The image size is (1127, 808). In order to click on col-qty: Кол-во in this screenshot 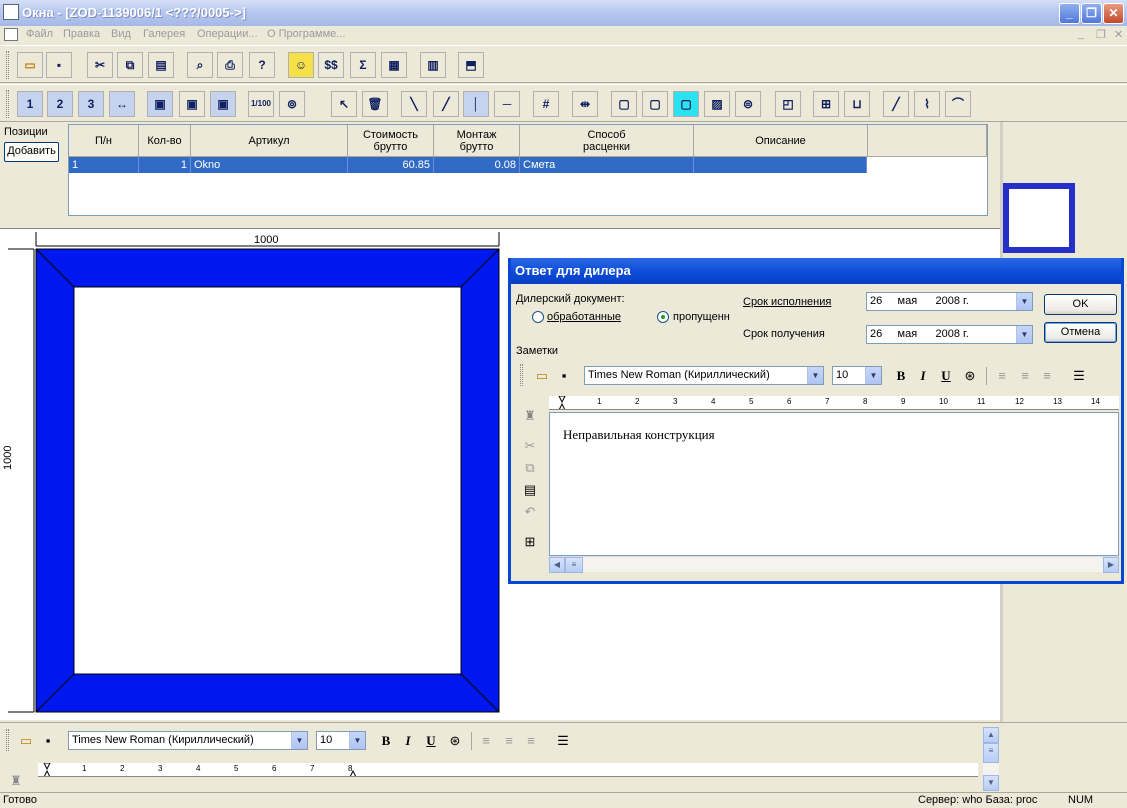, I will do `click(165, 141)`.